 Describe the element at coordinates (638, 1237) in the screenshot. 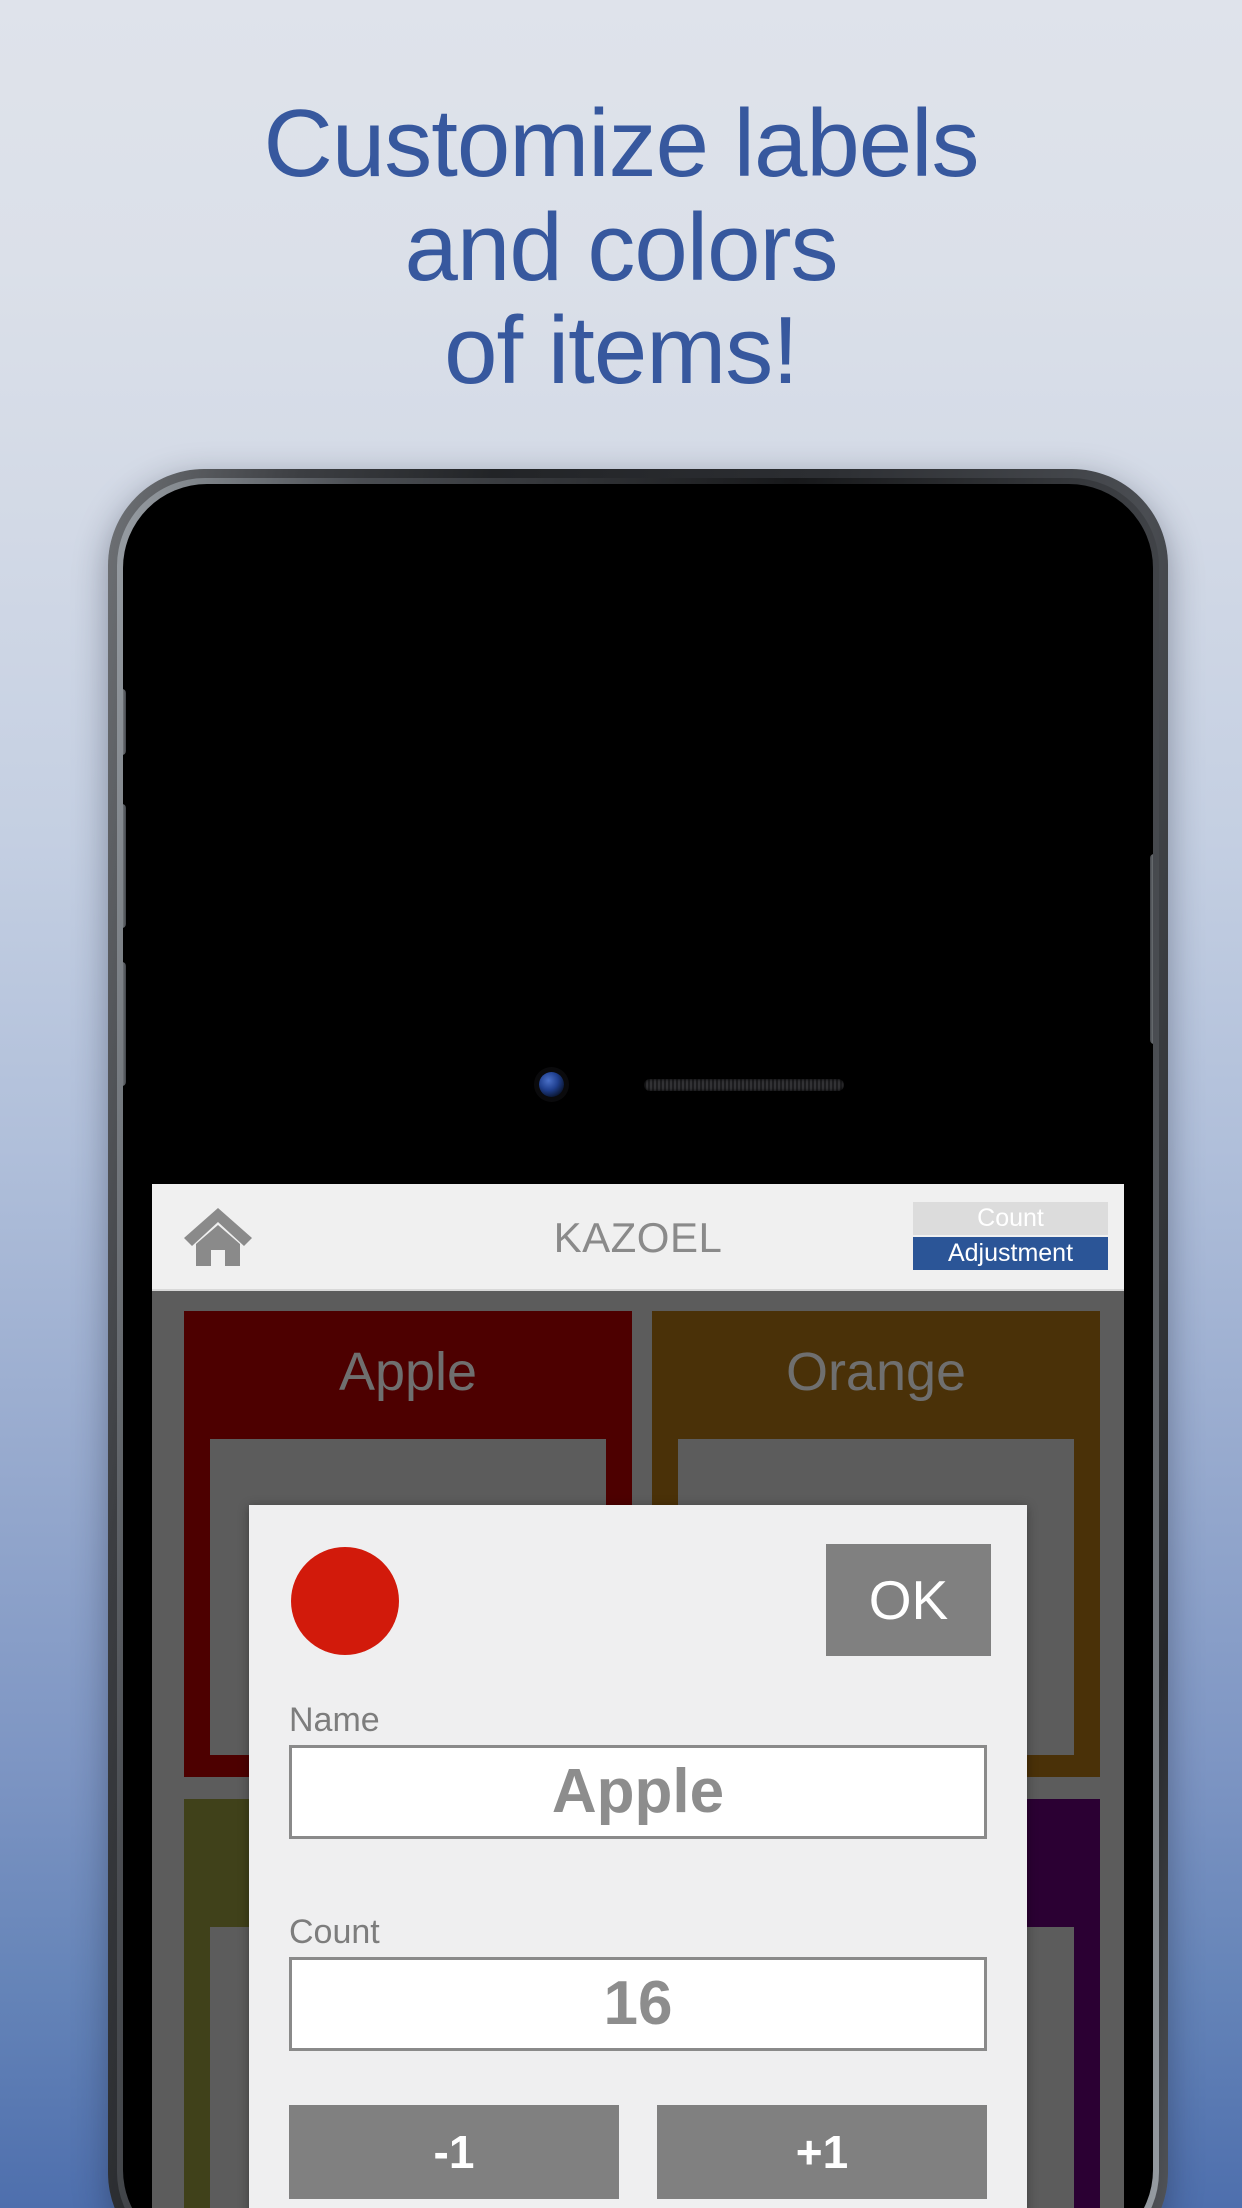

I see `app-bar: KAZOEL Count Adjustment` at that location.